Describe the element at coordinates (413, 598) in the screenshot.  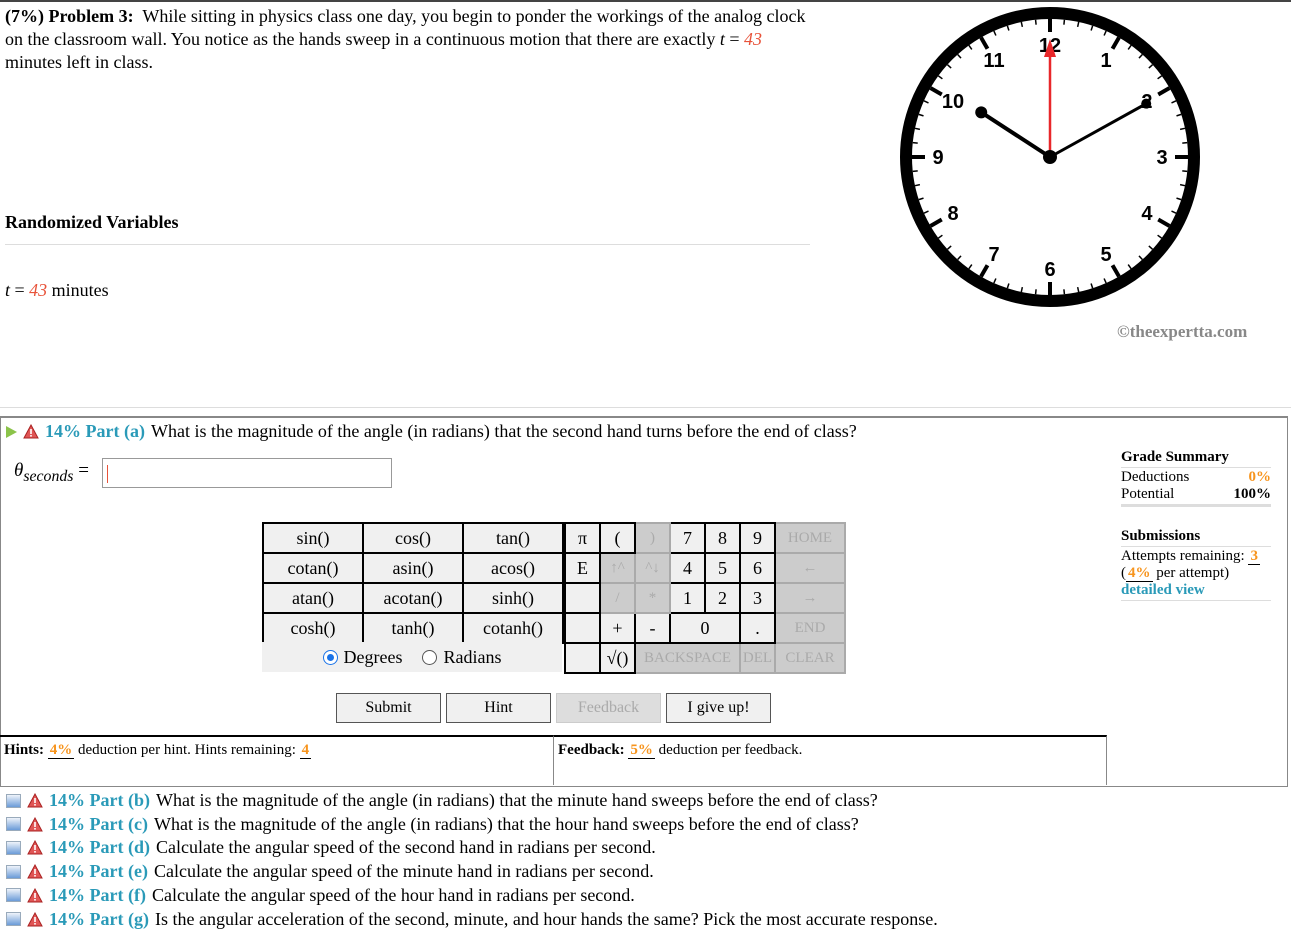
I see `key-function: acotan()` at that location.